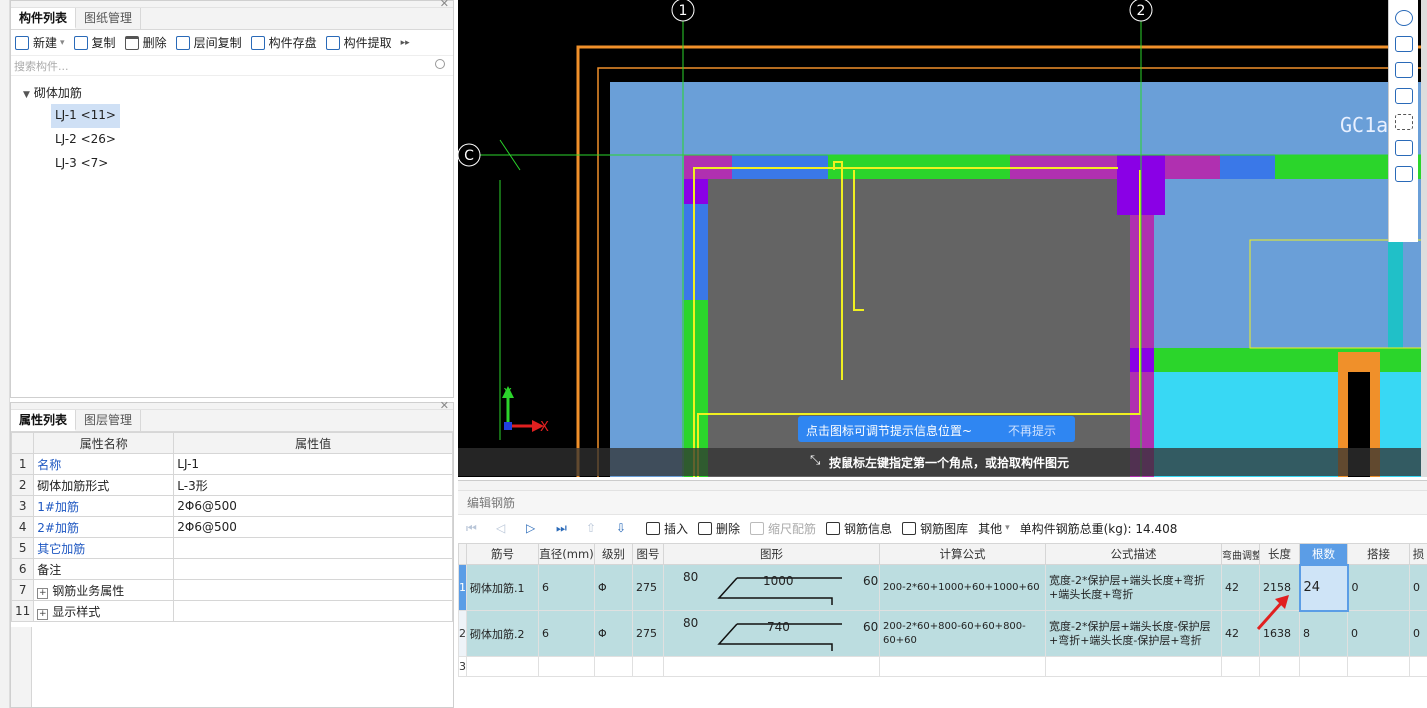  What do you see at coordinates (653, 528) in the screenshot?
I see `insert-icon` at bounding box center [653, 528].